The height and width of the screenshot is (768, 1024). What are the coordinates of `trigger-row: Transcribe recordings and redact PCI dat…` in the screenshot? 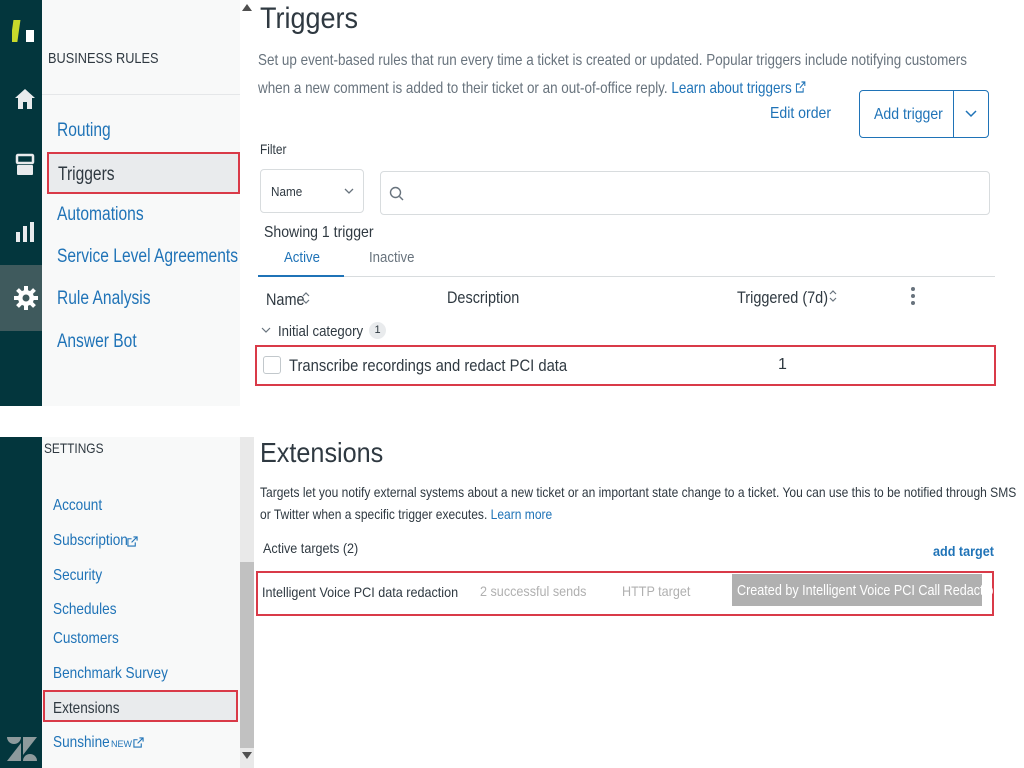 It's located at (625, 365).